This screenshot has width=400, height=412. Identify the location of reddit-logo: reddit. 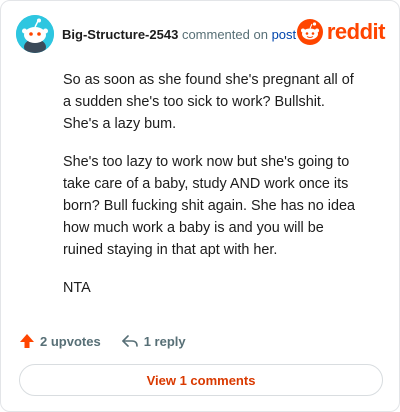
(341, 32).